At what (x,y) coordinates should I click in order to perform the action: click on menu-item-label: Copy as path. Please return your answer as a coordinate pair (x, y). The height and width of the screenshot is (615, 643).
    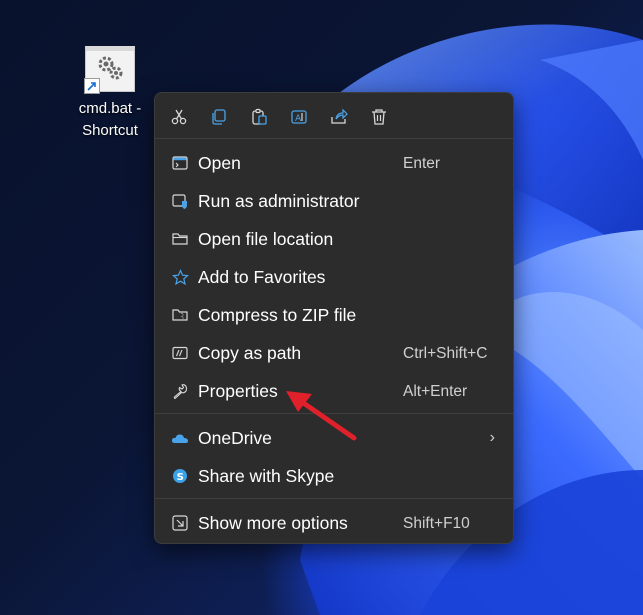
    Looking at the image, I should click on (250, 353).